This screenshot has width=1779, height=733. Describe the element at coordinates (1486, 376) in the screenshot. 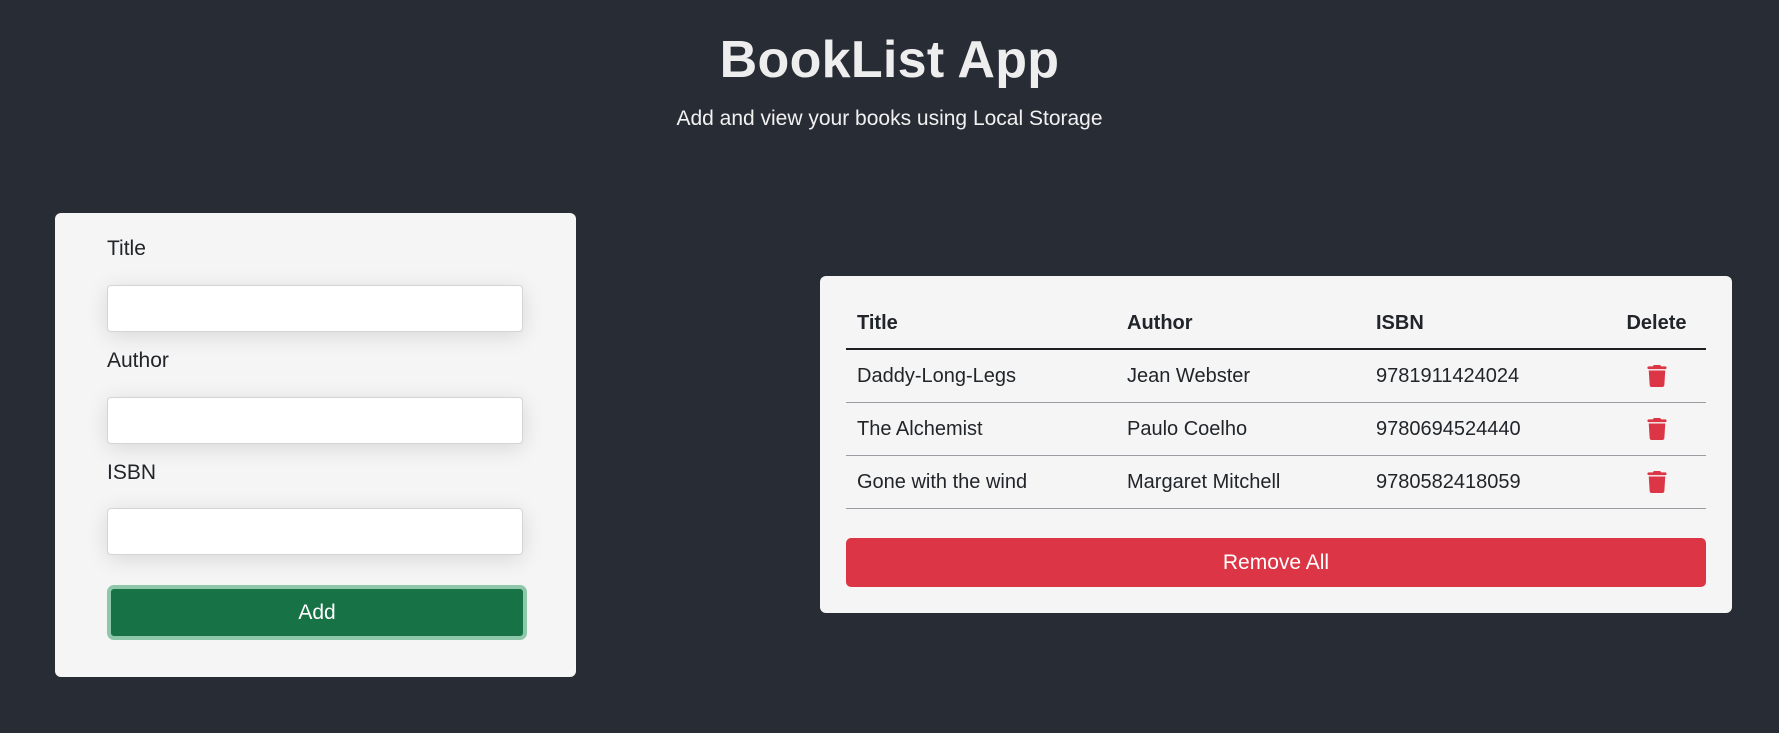

I see `book-isbn-cell: 9781911424024` at that location.